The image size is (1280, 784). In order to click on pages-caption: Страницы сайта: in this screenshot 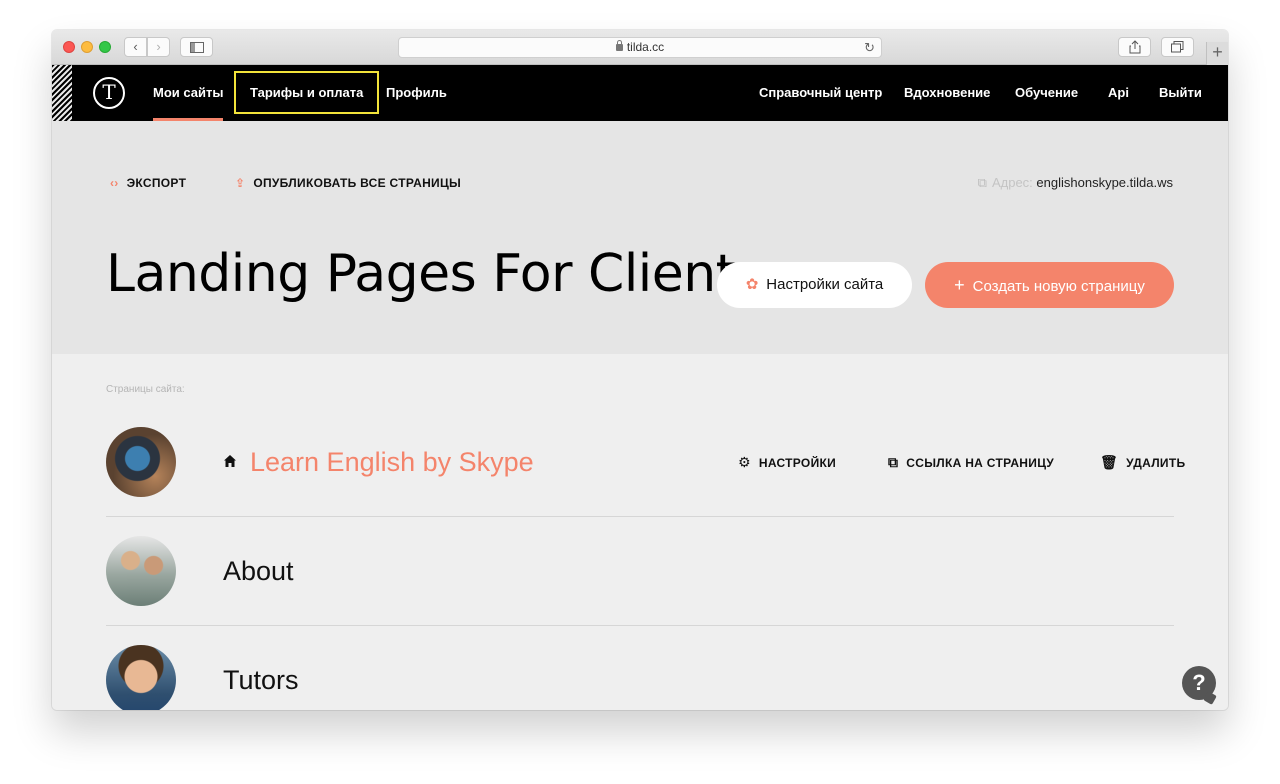, I will do `click(145, 389)`.